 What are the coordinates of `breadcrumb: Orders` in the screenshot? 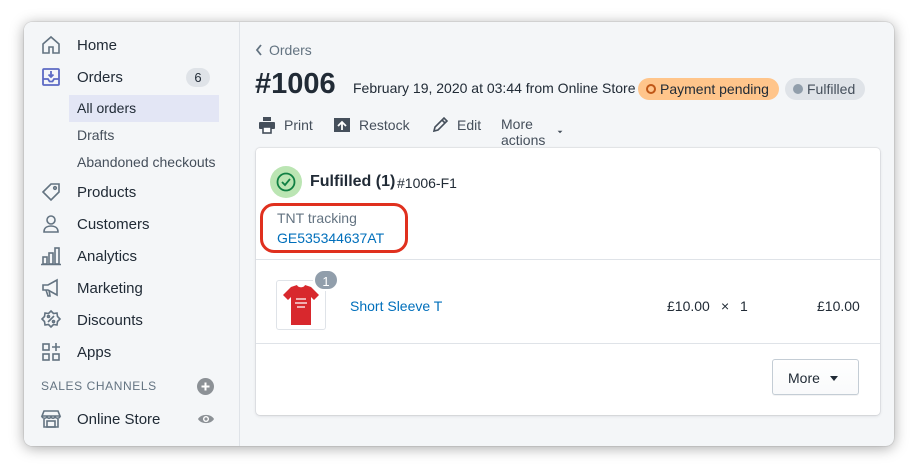 It's located at (283, 50).